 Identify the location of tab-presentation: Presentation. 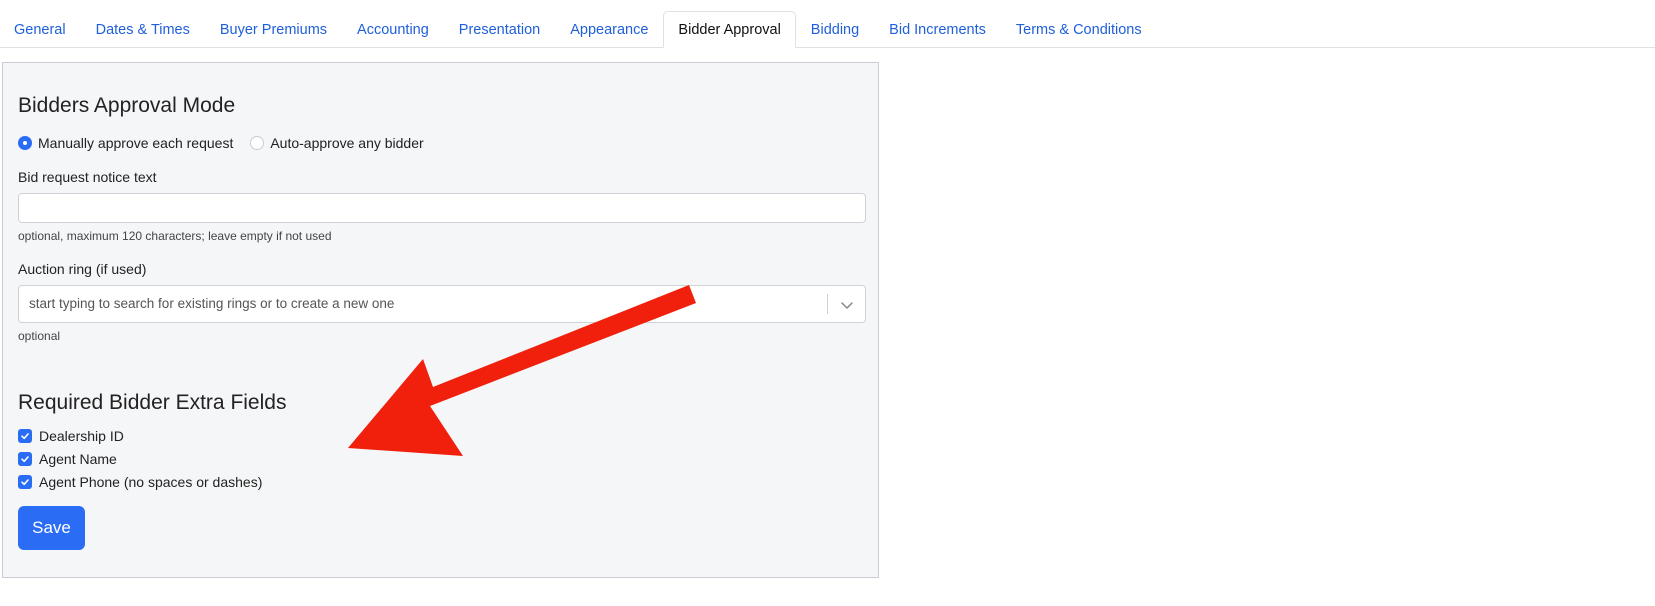
(499, 29).